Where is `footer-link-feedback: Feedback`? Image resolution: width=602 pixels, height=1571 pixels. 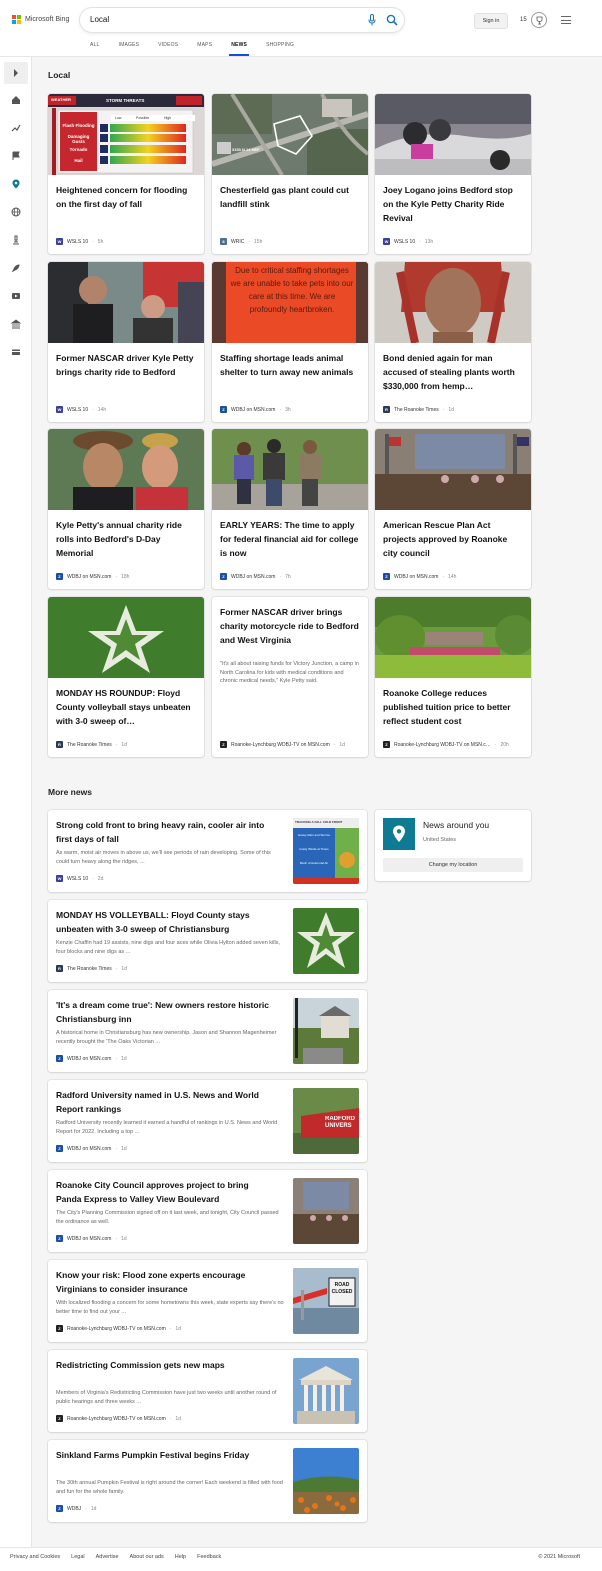 footer-link-feedback: Feedback is located at coordinates (209, 1557).